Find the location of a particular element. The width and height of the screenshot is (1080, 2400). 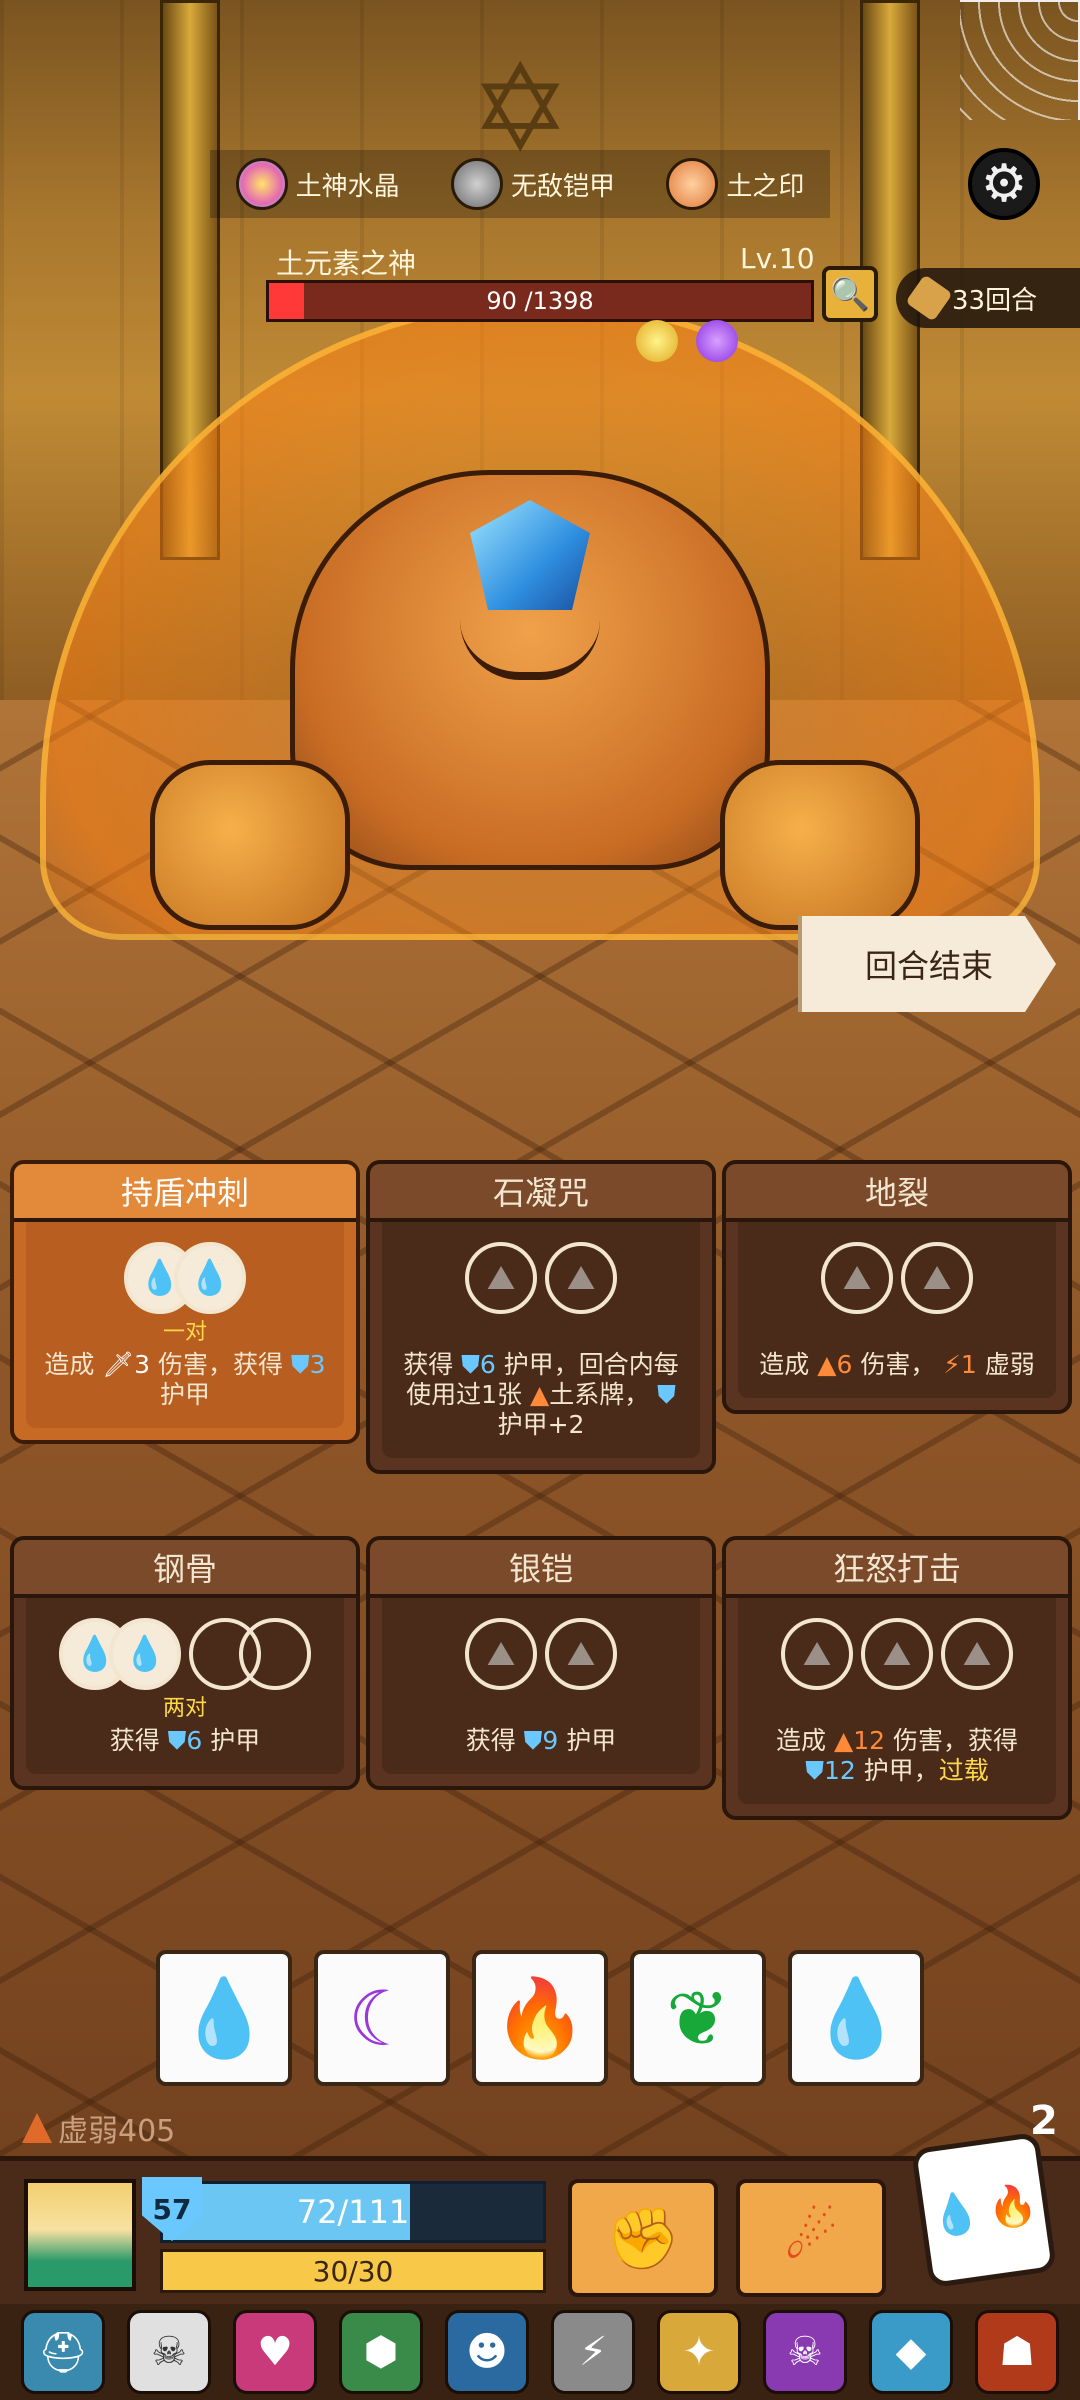

totem-mask-relic-icon: ✦ is located at coordinates (699, 2352).